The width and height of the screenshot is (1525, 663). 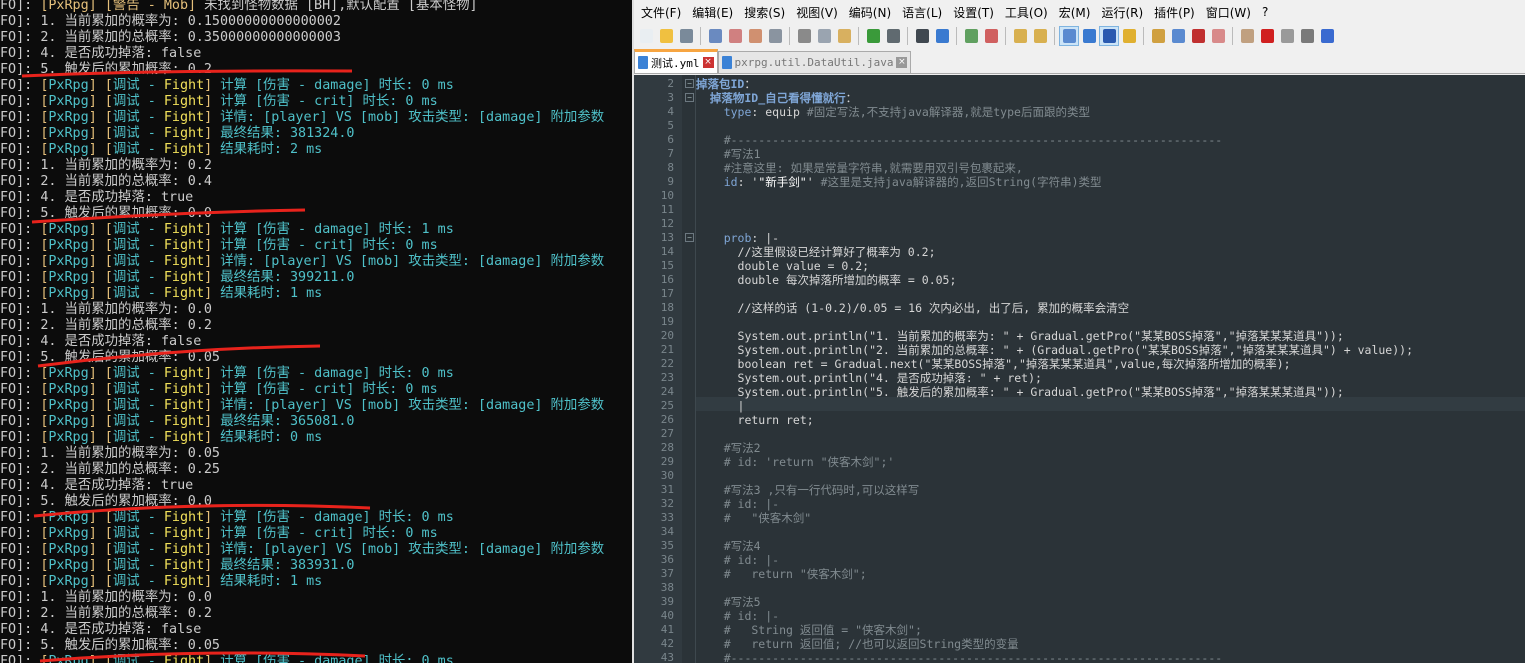 I want to click on code-line: //这里假设已经计算好了概率为 0.2;, so click(x=816, y=252).